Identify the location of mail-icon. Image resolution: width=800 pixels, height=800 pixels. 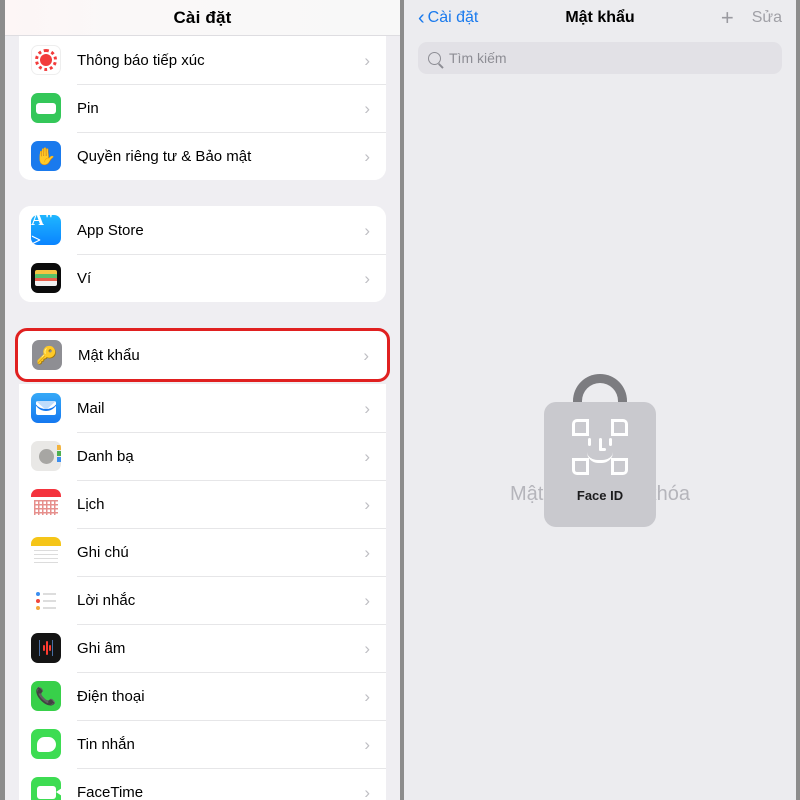
(46, 408).